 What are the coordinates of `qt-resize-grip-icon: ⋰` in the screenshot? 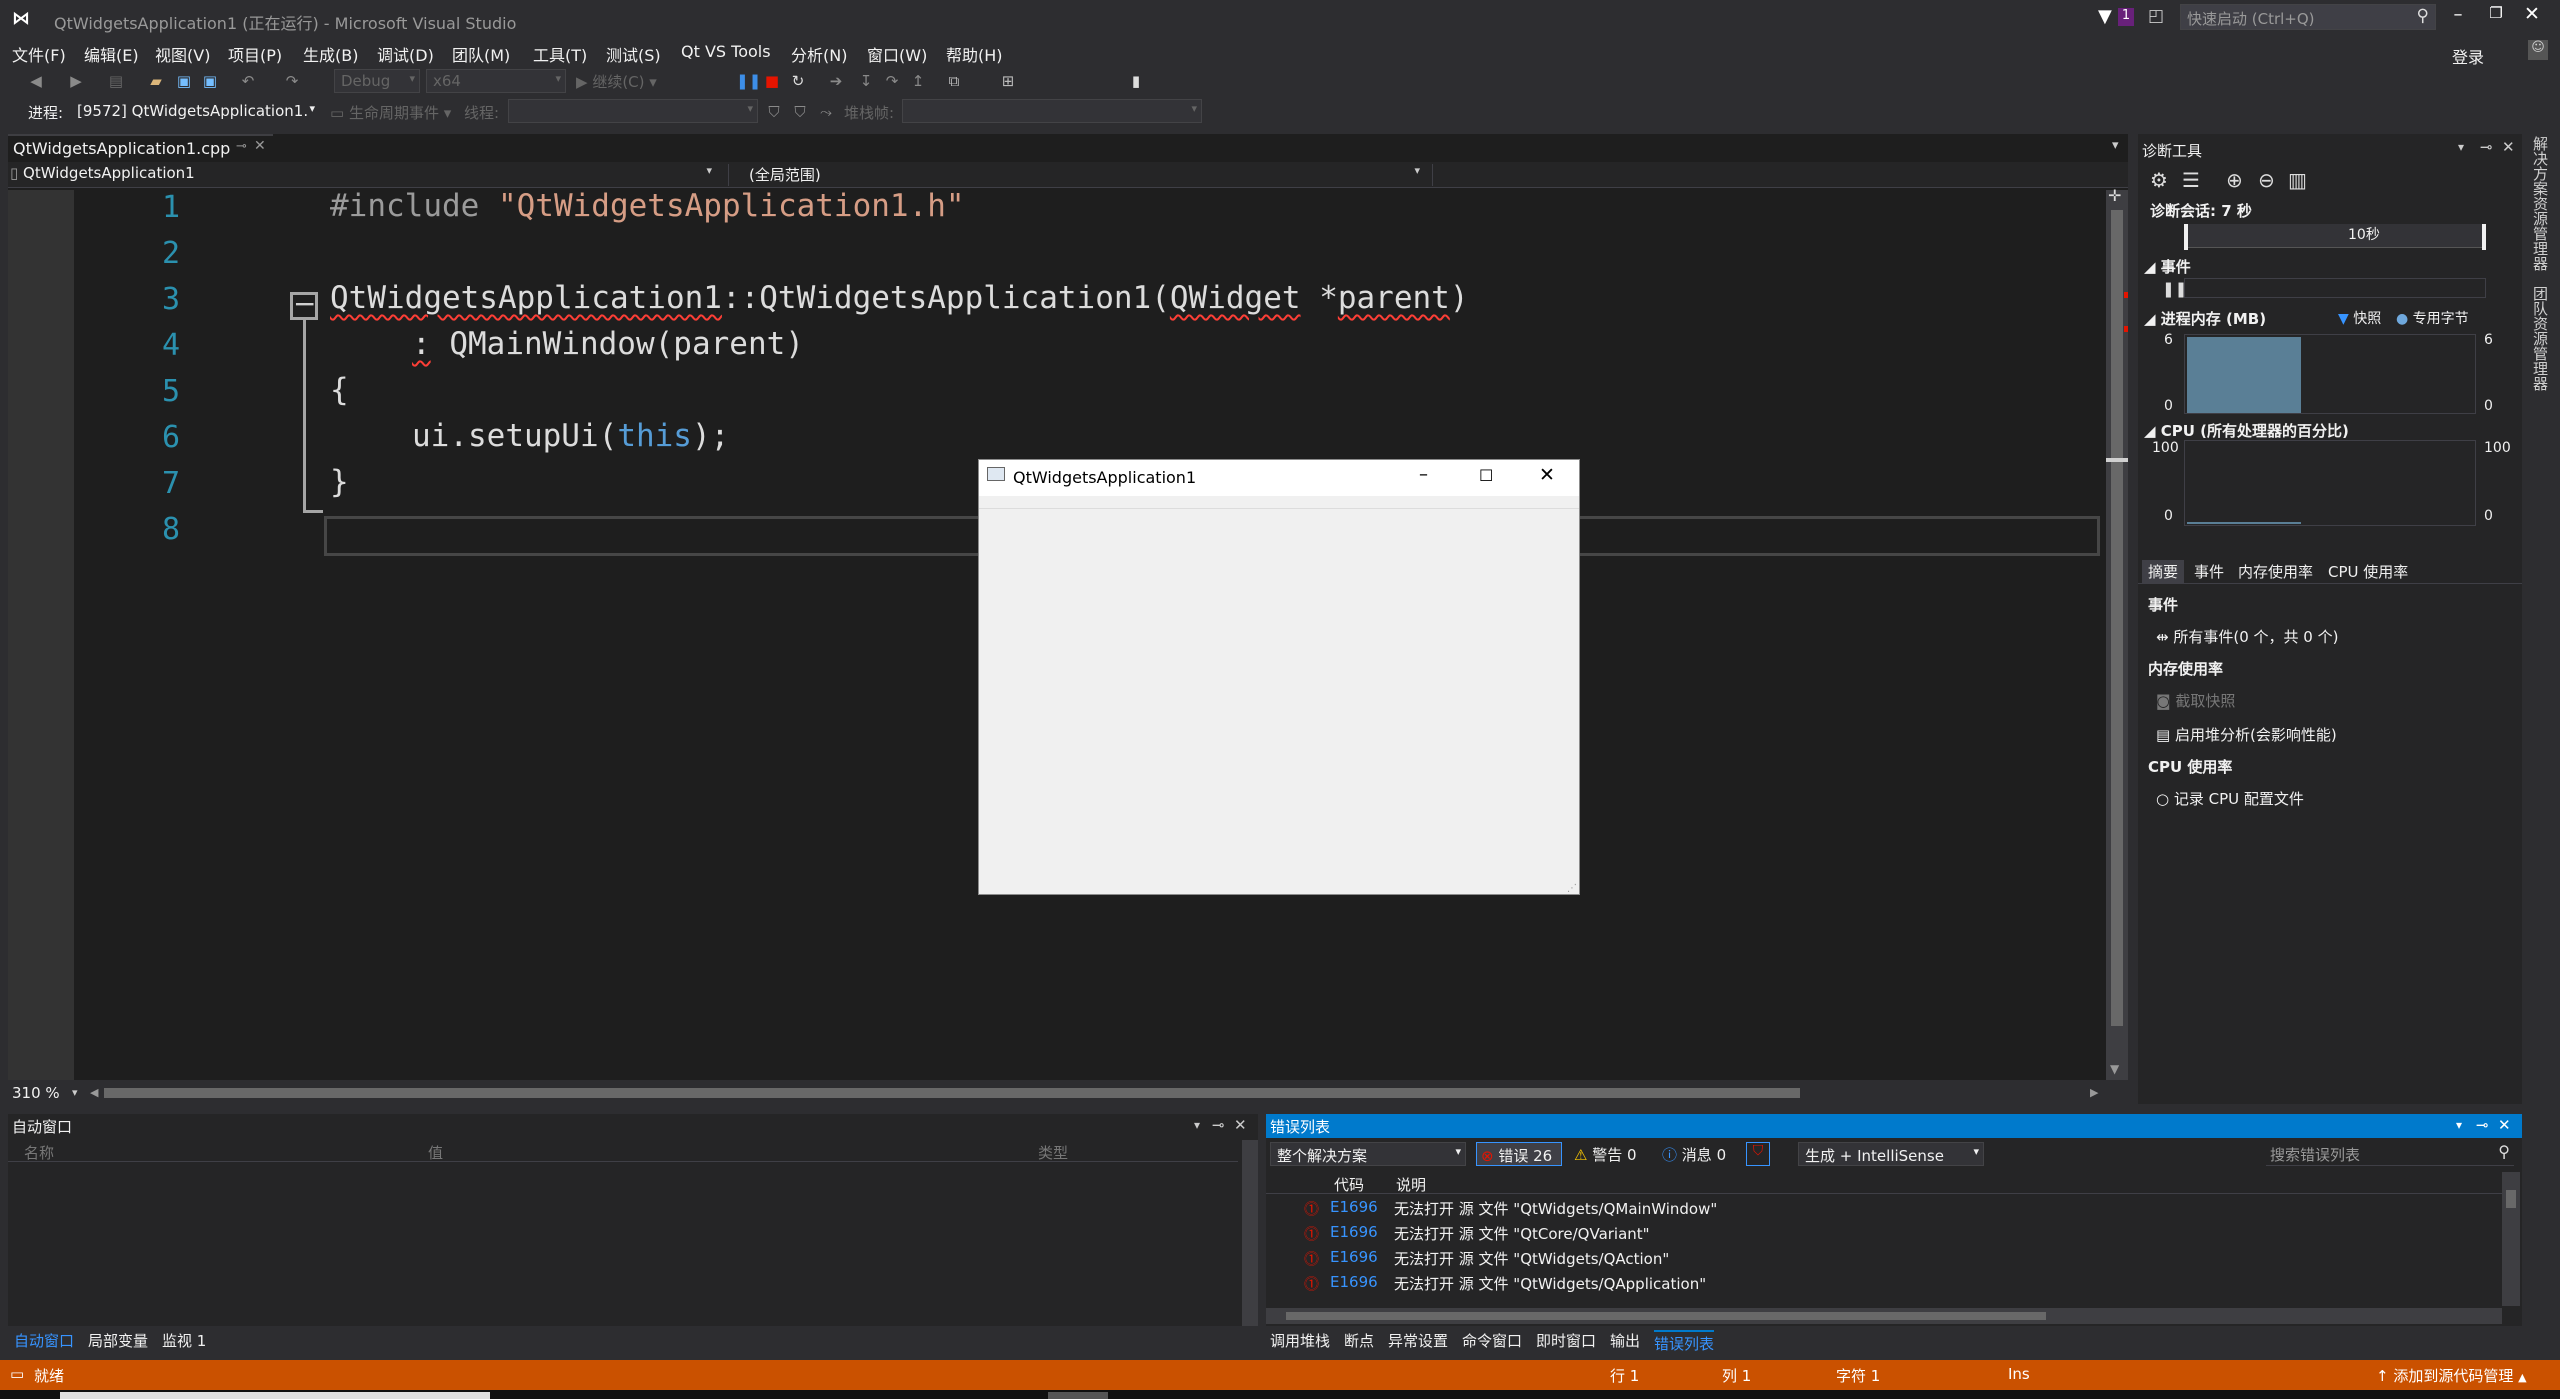 It's located at (1572, 888).